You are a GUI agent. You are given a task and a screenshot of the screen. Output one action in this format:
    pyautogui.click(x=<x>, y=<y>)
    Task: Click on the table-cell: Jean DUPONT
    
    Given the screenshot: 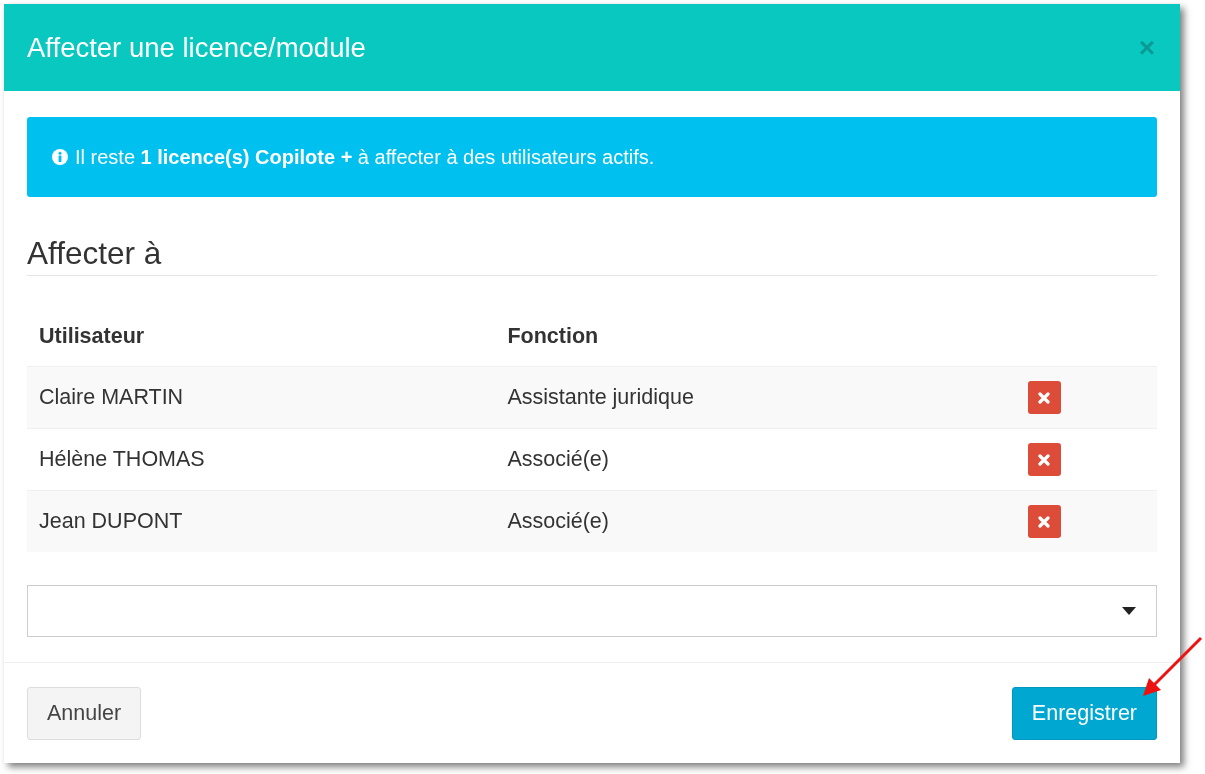 What is the action you would take?
    pyautogui.click(x=261, y=521)
    